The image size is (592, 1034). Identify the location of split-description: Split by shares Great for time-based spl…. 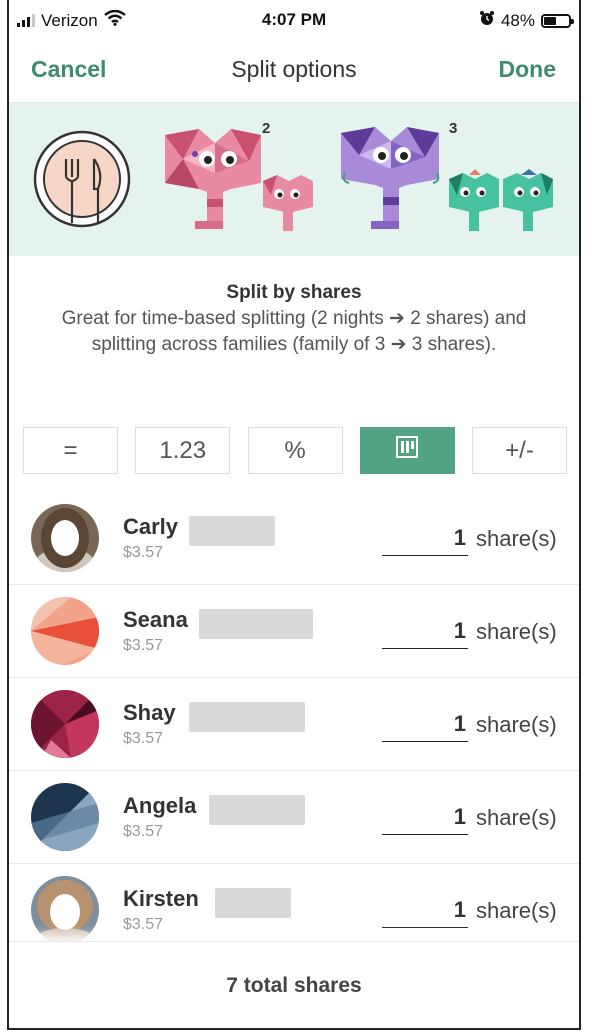
(294, 320).